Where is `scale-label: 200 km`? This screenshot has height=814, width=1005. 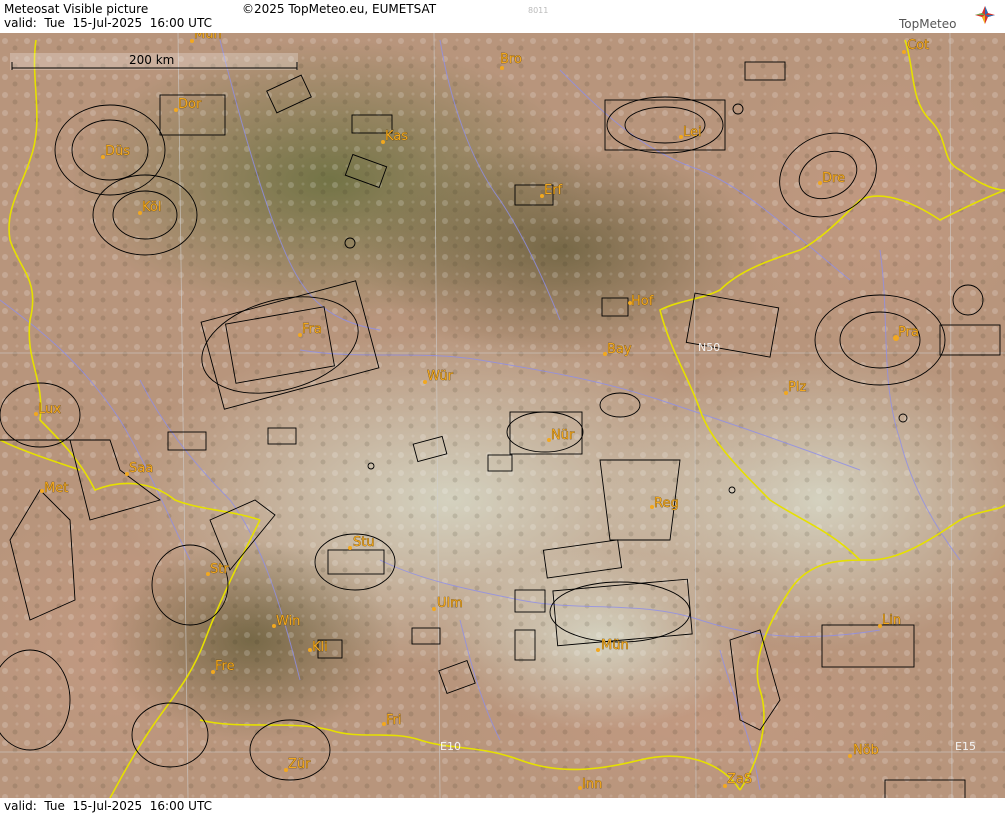 scale-label: 200 km is located at coordinates (151, 60).